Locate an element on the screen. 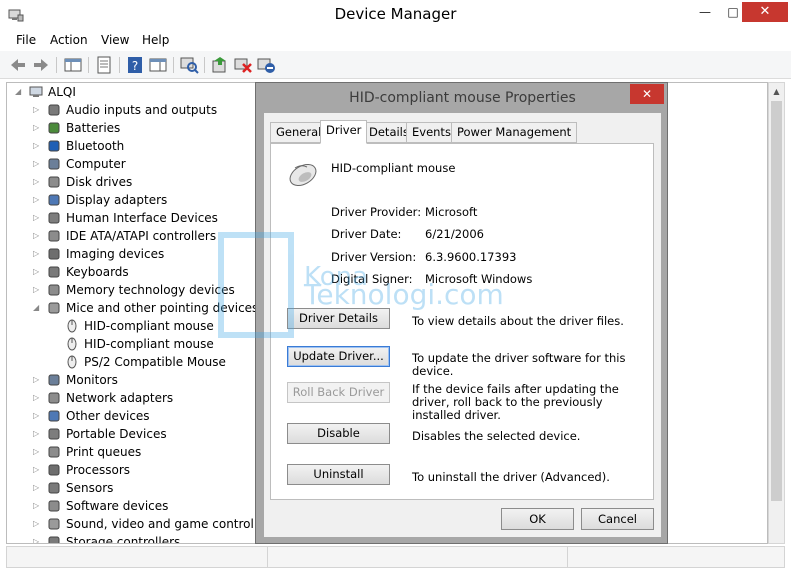 This screenshot has height=570, width=791. driver-version-value: 6.3.9600.17393 is located at coordinates (471, 257).